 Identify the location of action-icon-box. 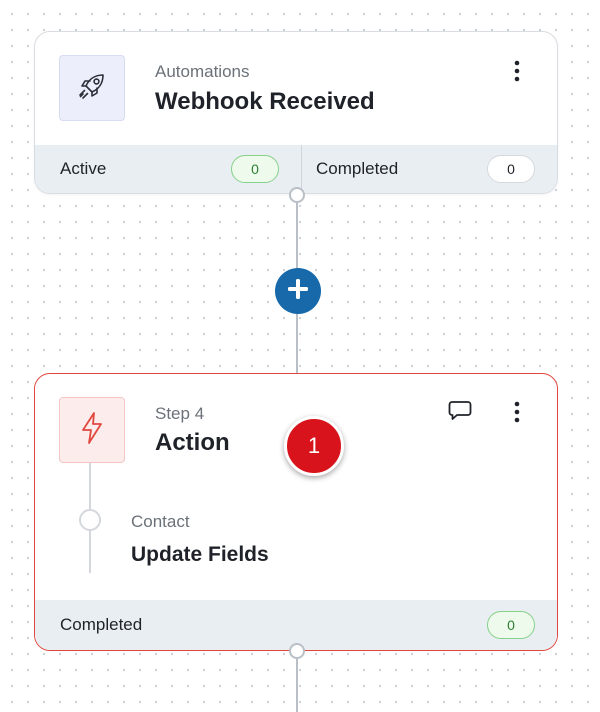
(92, 430).